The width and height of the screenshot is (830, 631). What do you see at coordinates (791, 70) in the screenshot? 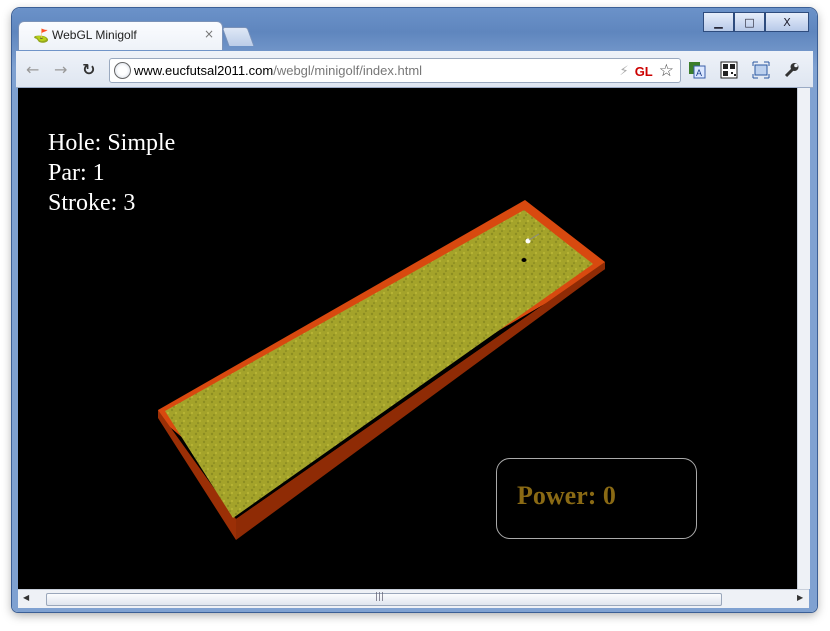
I see `wrench-icon` at bounding box center [791, 70].